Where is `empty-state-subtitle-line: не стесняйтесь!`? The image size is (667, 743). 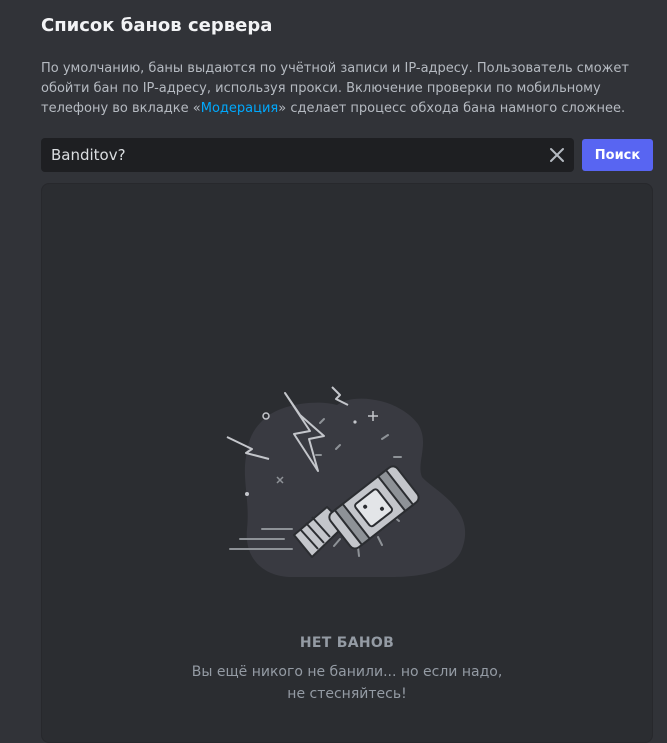
empty-state-subtitle-line: не стесняйтесь! is located at coordinates (347, 694).